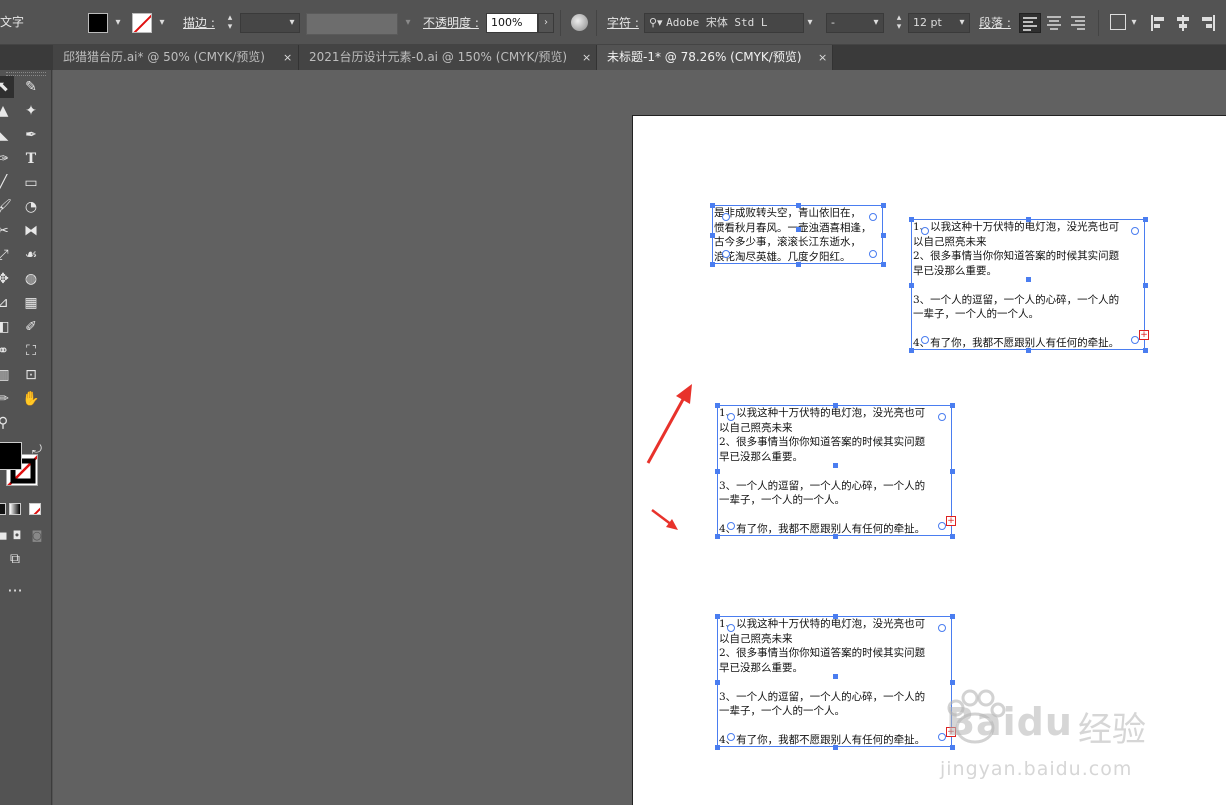 The image size is (1226, 805). I want to click on anchor-icon: ✑, so click(7, 159).